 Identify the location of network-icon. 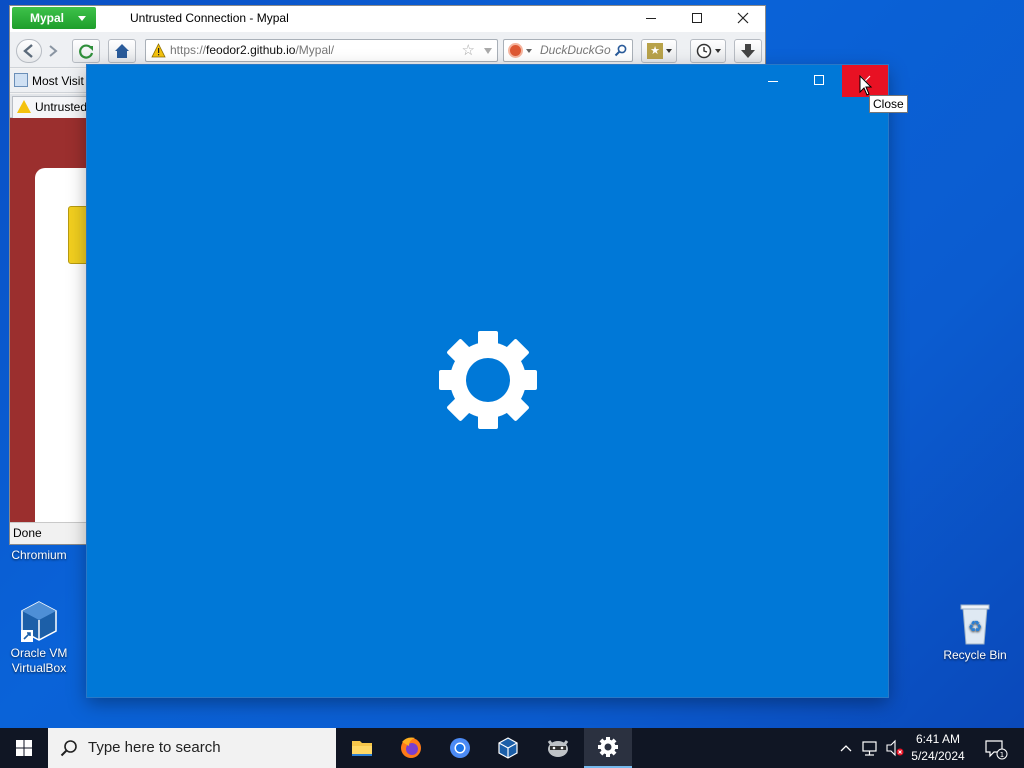
(869, 748).